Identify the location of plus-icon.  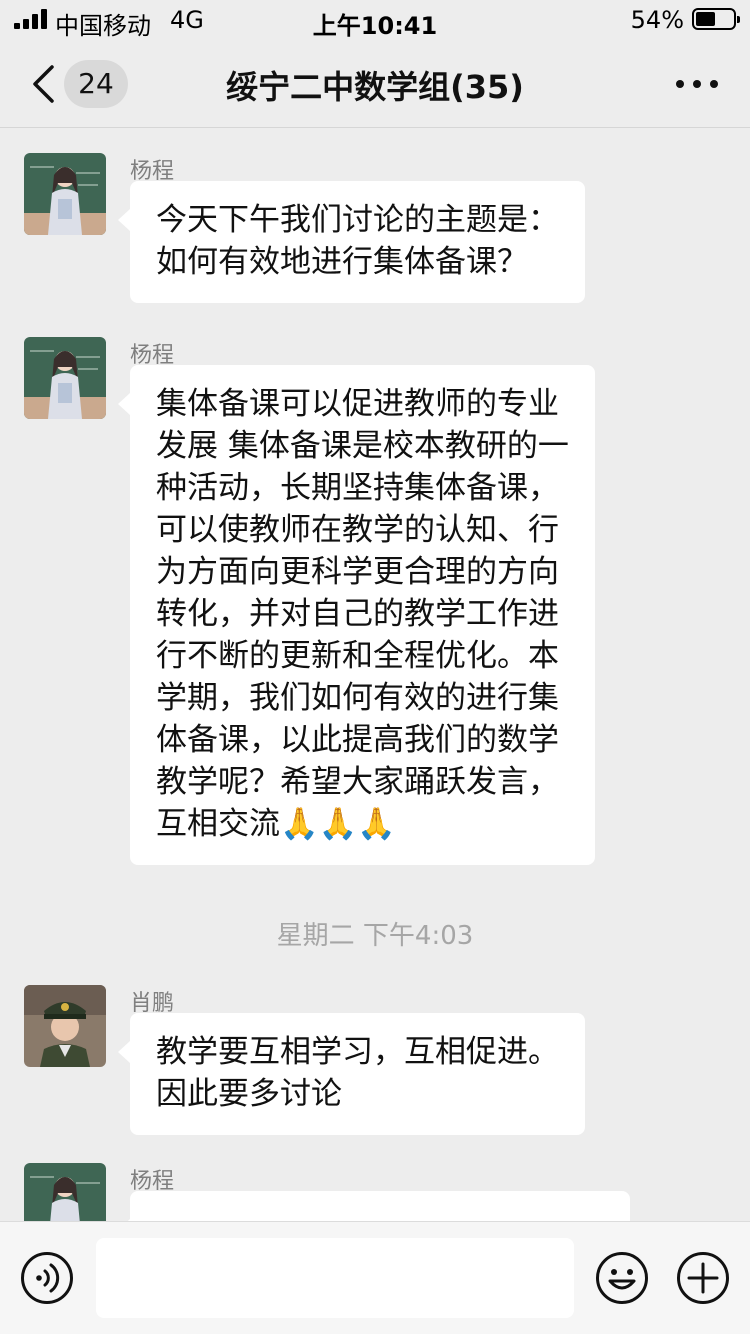
(703, 1278).